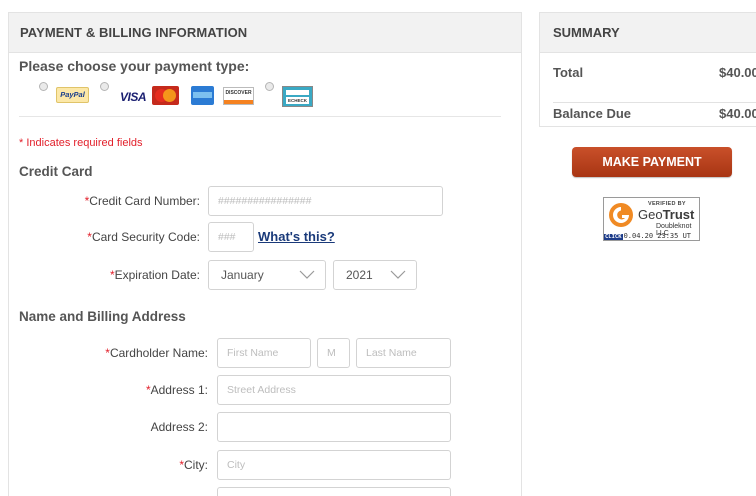 The width and height of the screenshot is (756, 496). Describe the element at coordinates (102, 316) in the screenshot. I see `billing-address-title: Name and Billing Address` at that location.